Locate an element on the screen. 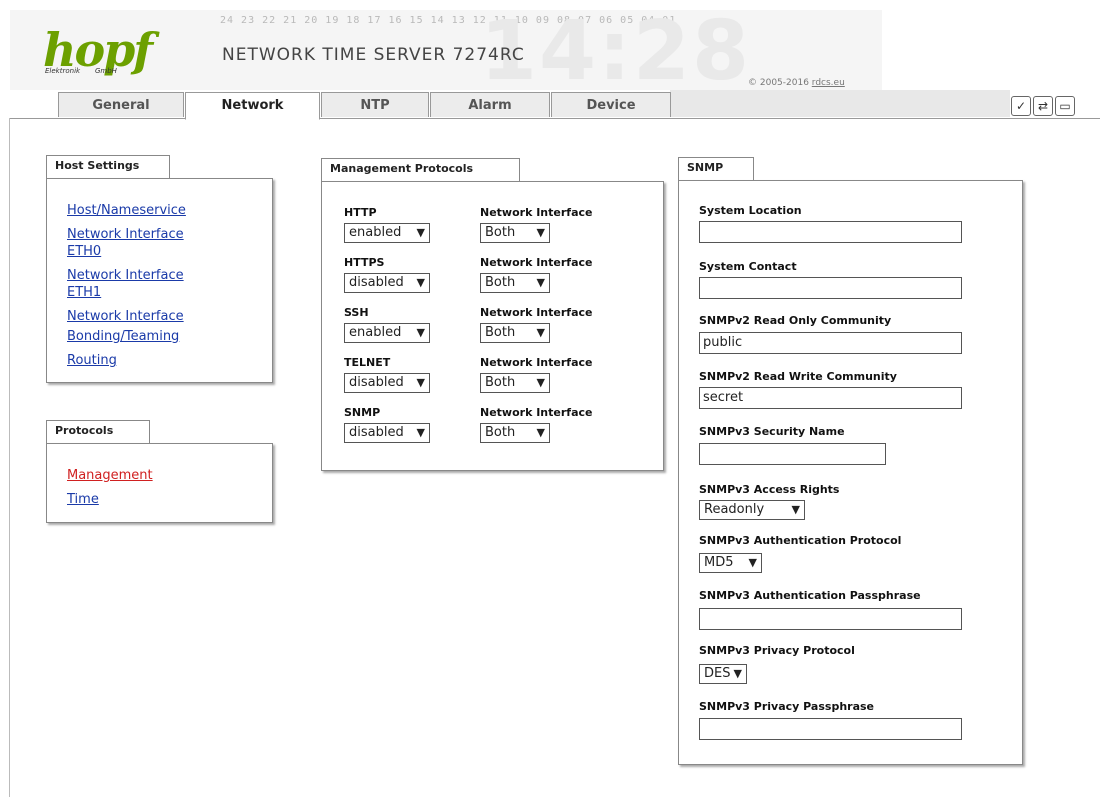 The height and width of the screenshot is (797, 1100). access-rights-label: SNMPv3 Access Rights is located at coordinates (769, 489).